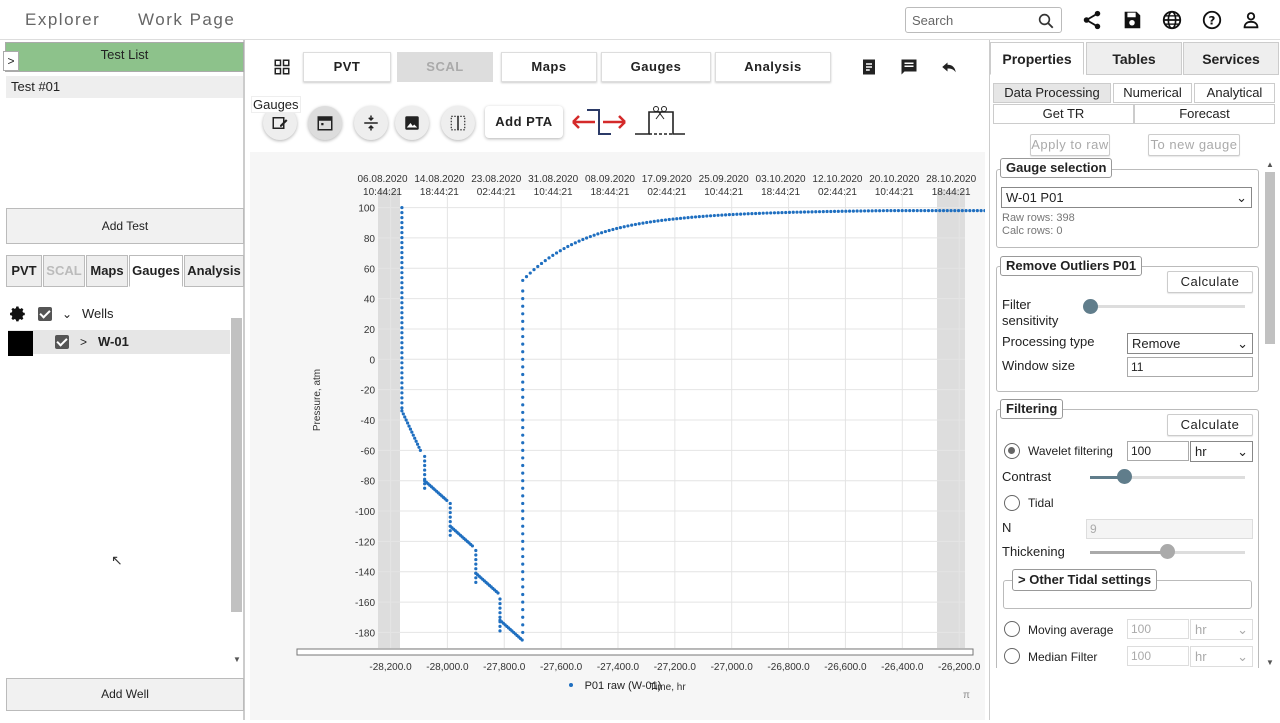  Describe the element at coordinates (968, 20) in the screenshot. I see `search-input` at that location.